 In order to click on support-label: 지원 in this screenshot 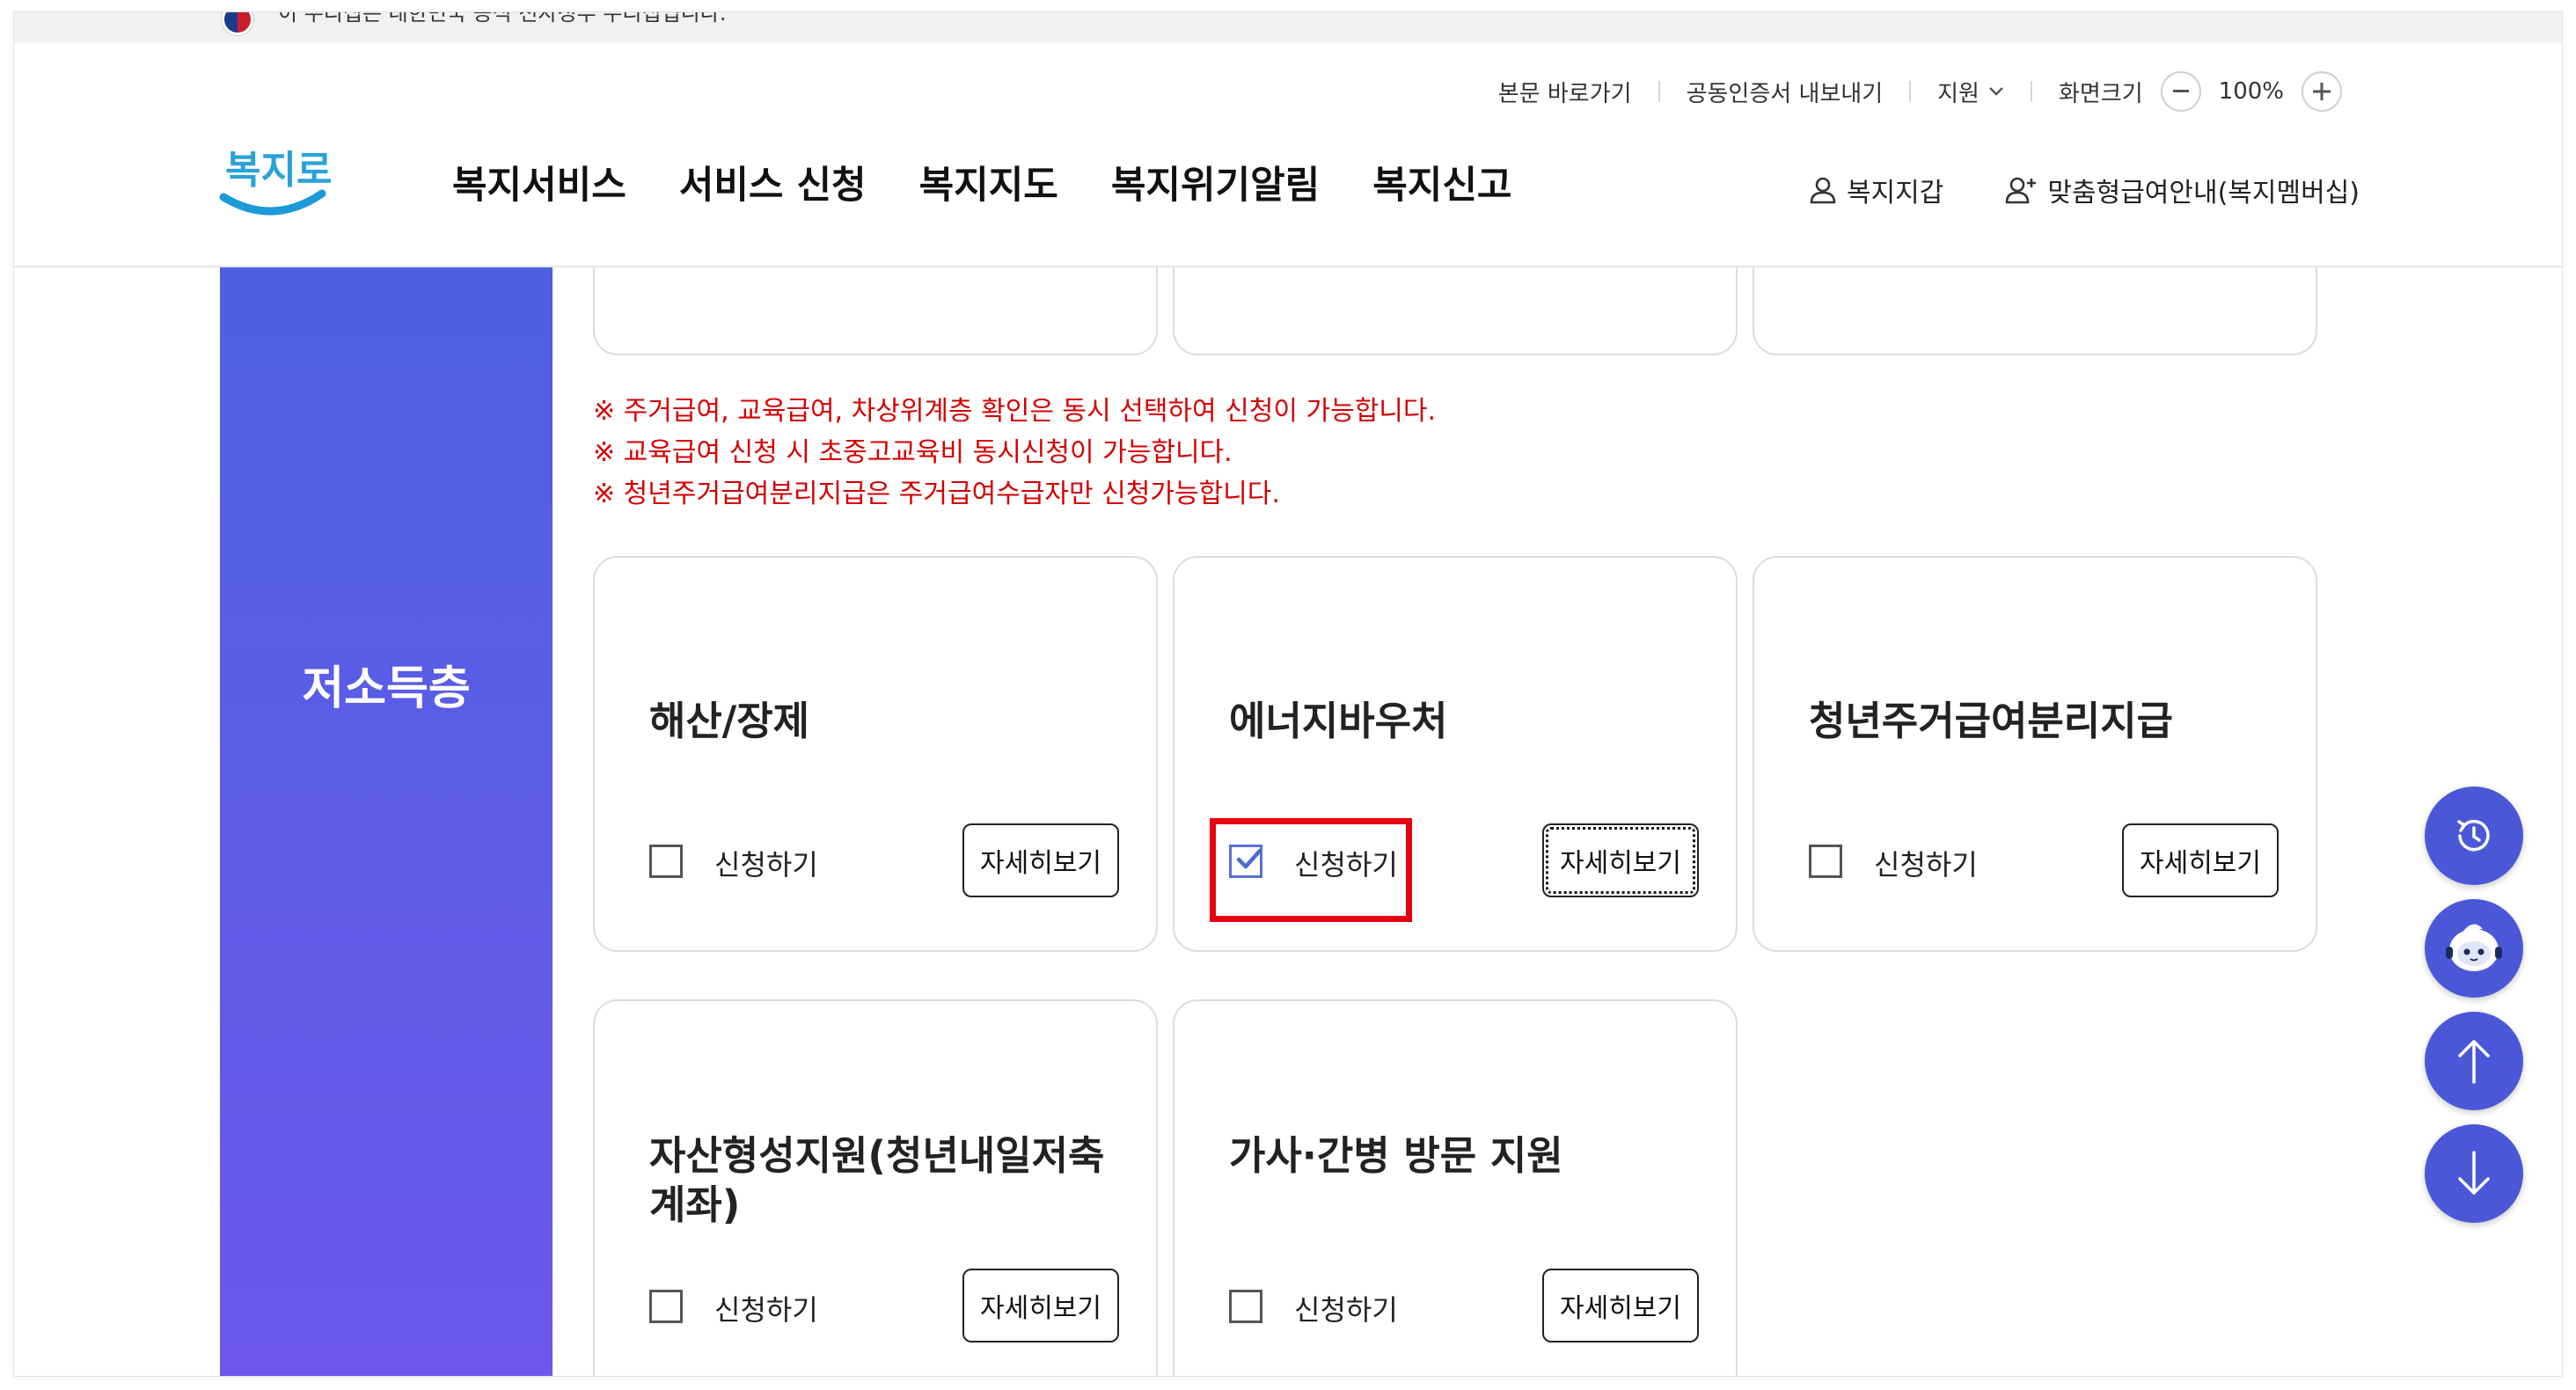, I will do `click(1958, 93)`.